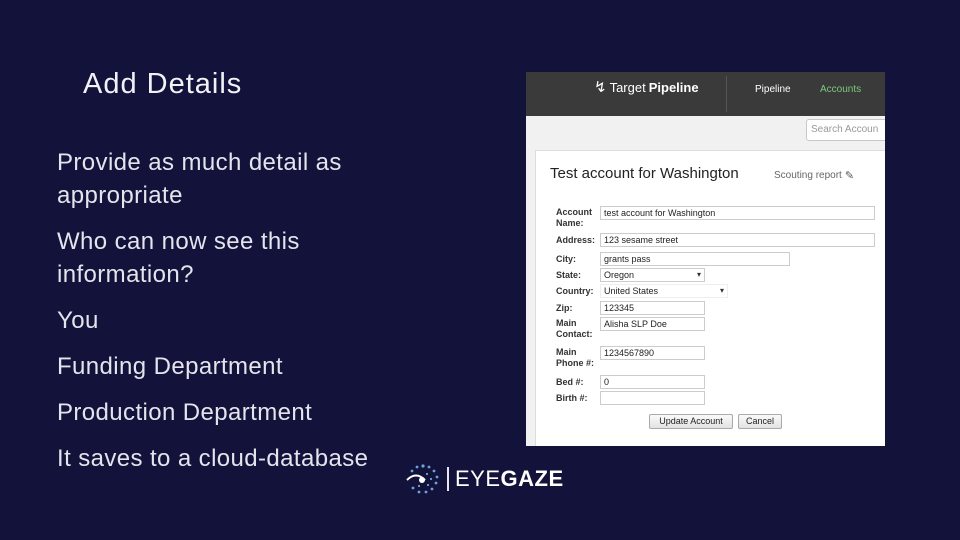  What do you see at coordinates (840, 89) in the screenshot?
I see `nav-accounts: Accounts` at bounding box center [840, 89].